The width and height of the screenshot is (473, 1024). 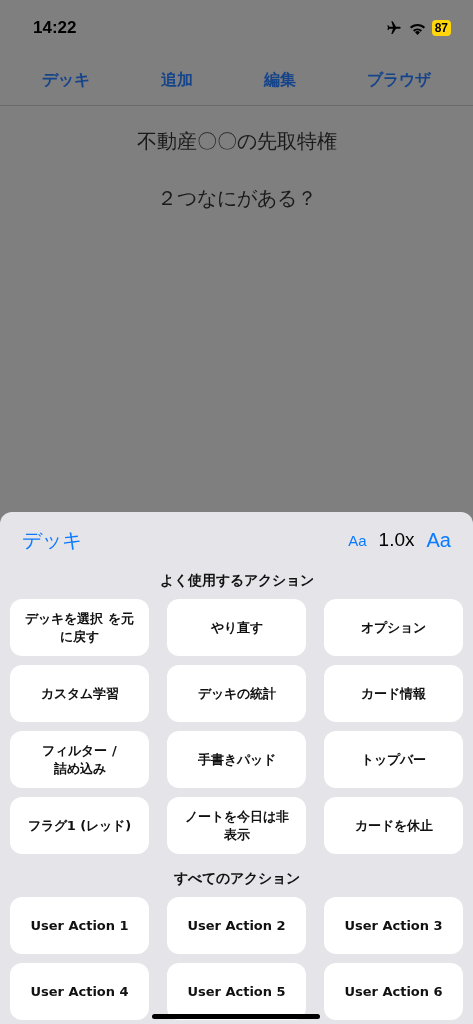 I want to click on action-button: 手書きパッド, so click(x=236, y=759).